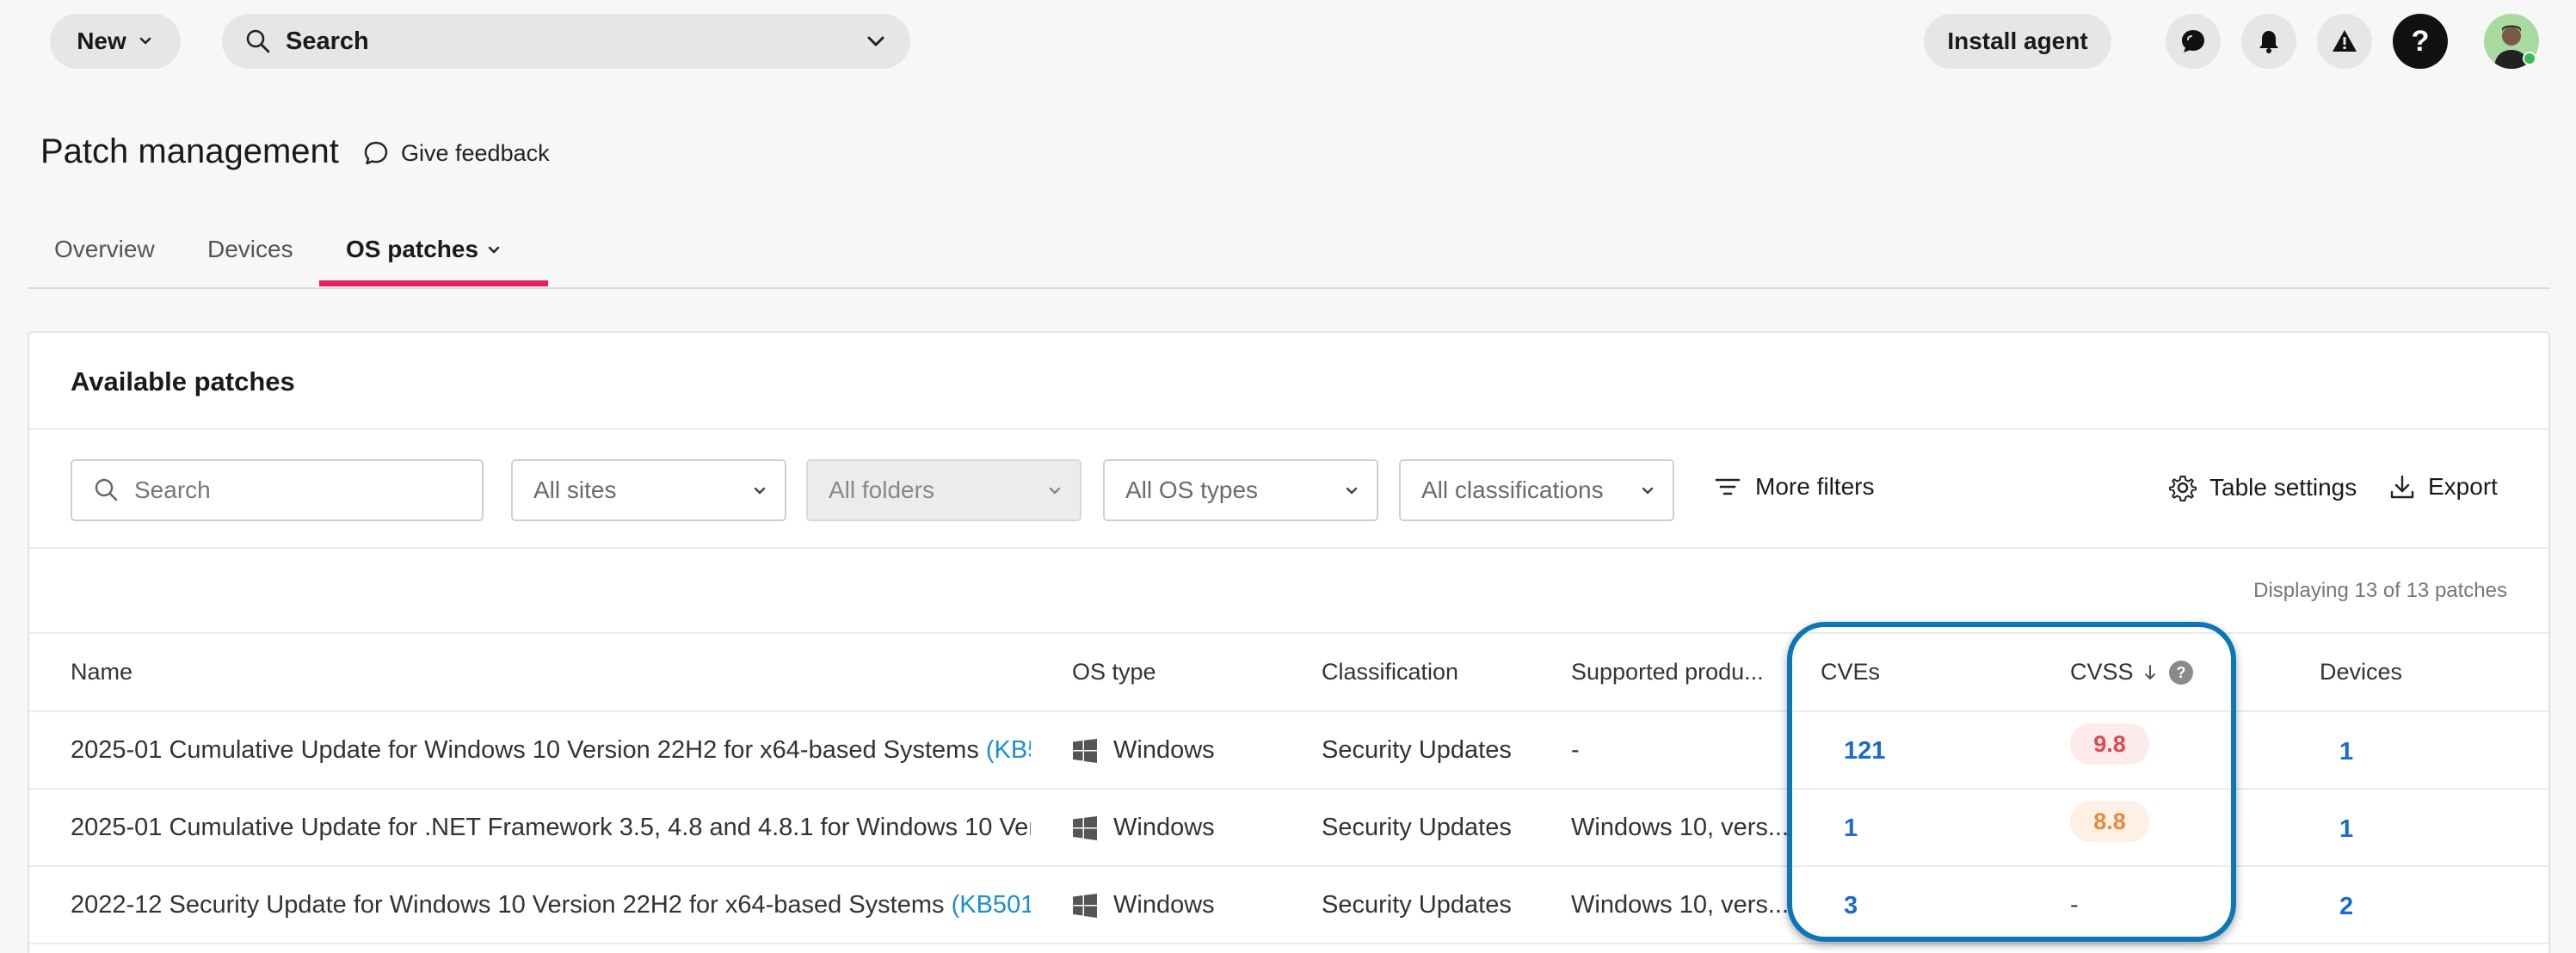 The height and width of the screenshot is (953, 2576). Describe the element at coordinates (376, 153) in the screenshot. I see `speech-bubble-icon` at that location.